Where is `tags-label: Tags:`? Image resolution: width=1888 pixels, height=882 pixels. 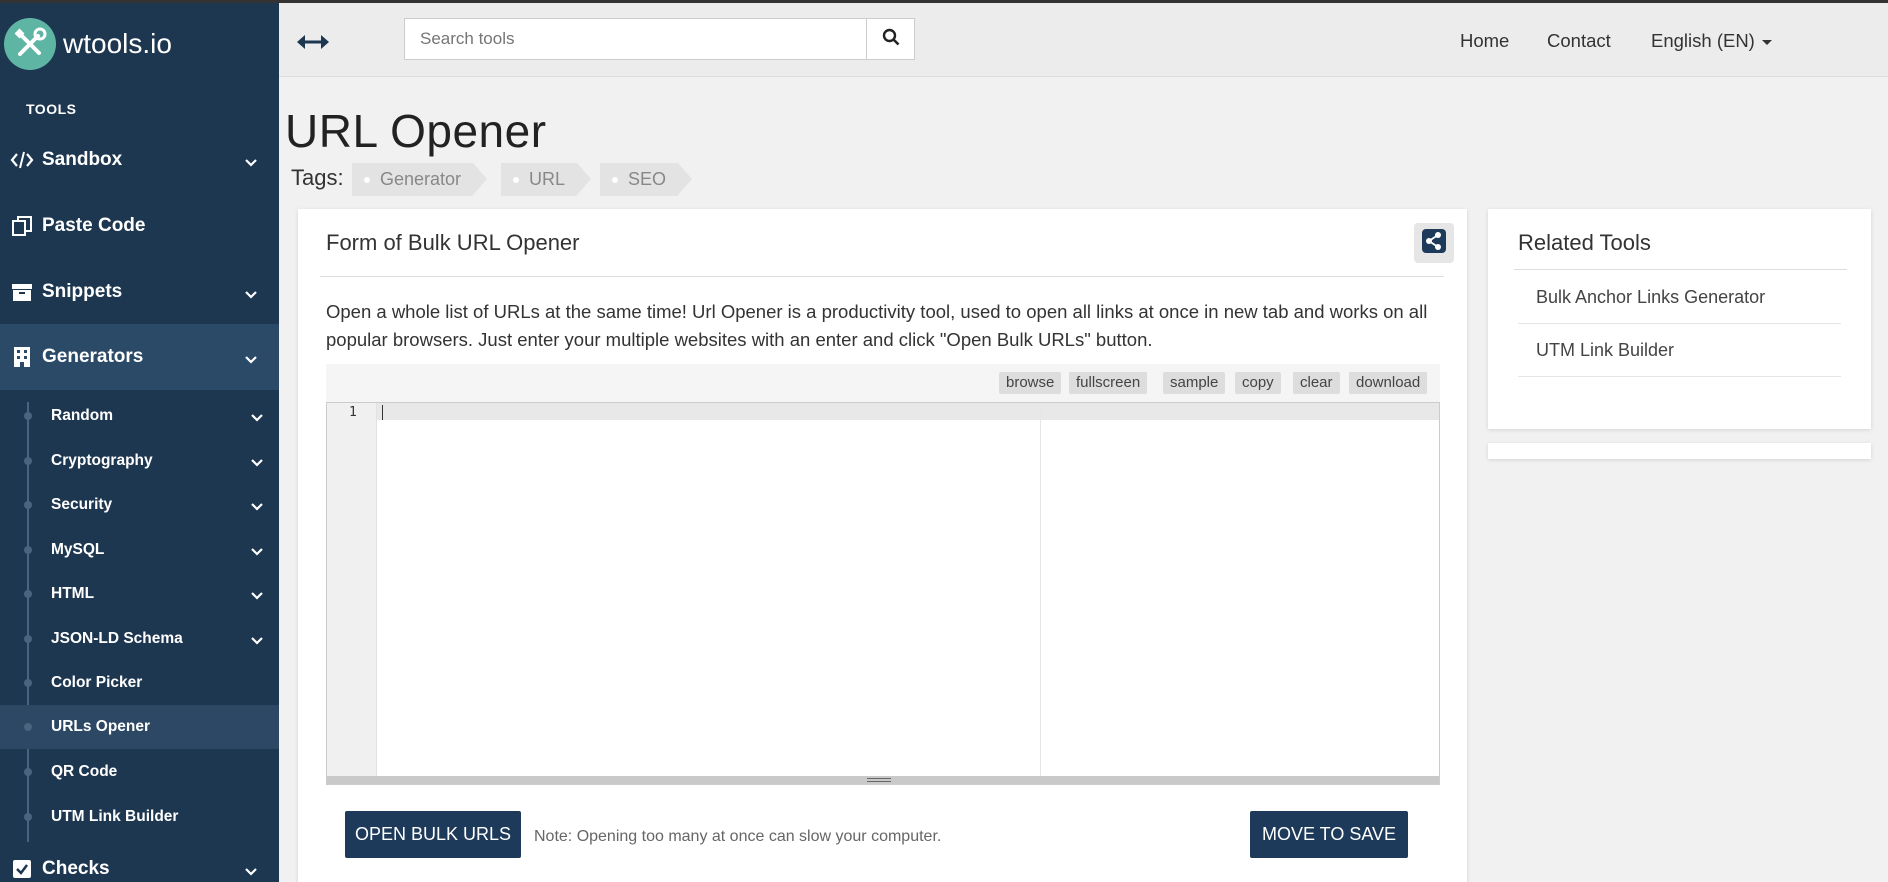 tags-label: Tags: is located at coordinates (317, 177).